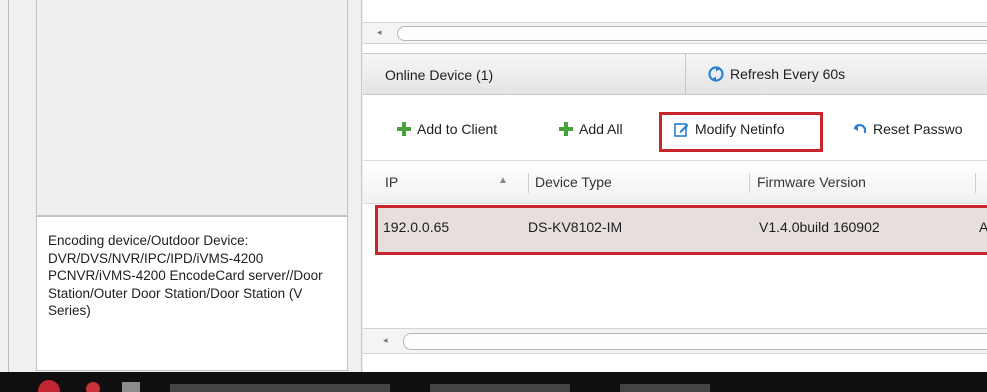  I want to click on add-to-client-button: Add to Client, so click(447, 129).